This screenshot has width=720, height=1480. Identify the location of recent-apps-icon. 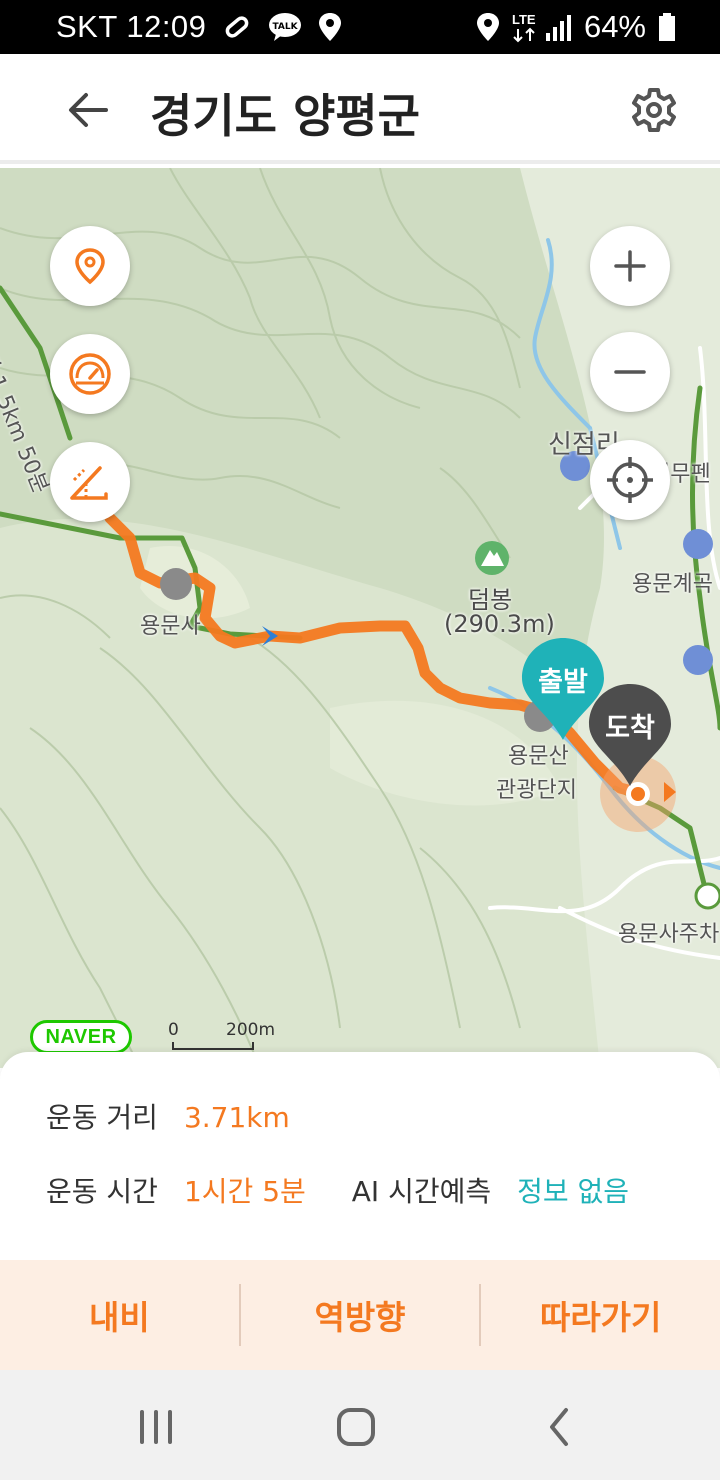
(156, 1427).